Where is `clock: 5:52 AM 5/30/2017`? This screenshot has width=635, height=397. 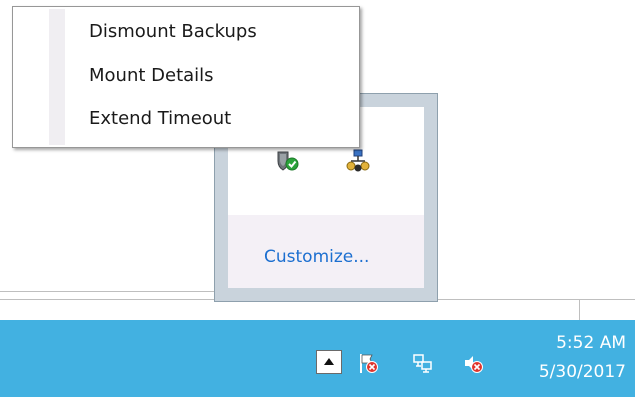 clock: 5:52 AM 5/30/2017 is located at coordinates (582, 358).